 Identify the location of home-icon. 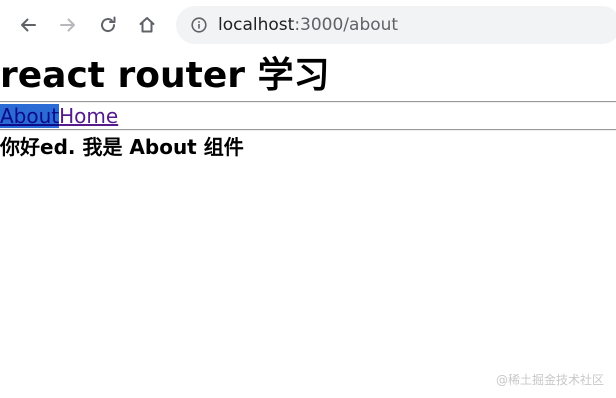
(147, 25).